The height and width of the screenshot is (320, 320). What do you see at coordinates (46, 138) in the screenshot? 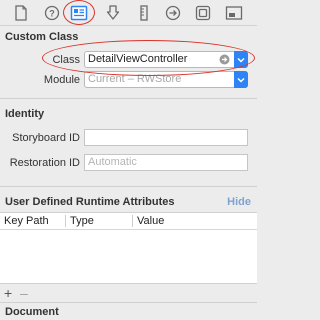
I see `storyboard-id-label: Storyboard ID` at bounding box center [46, 138].